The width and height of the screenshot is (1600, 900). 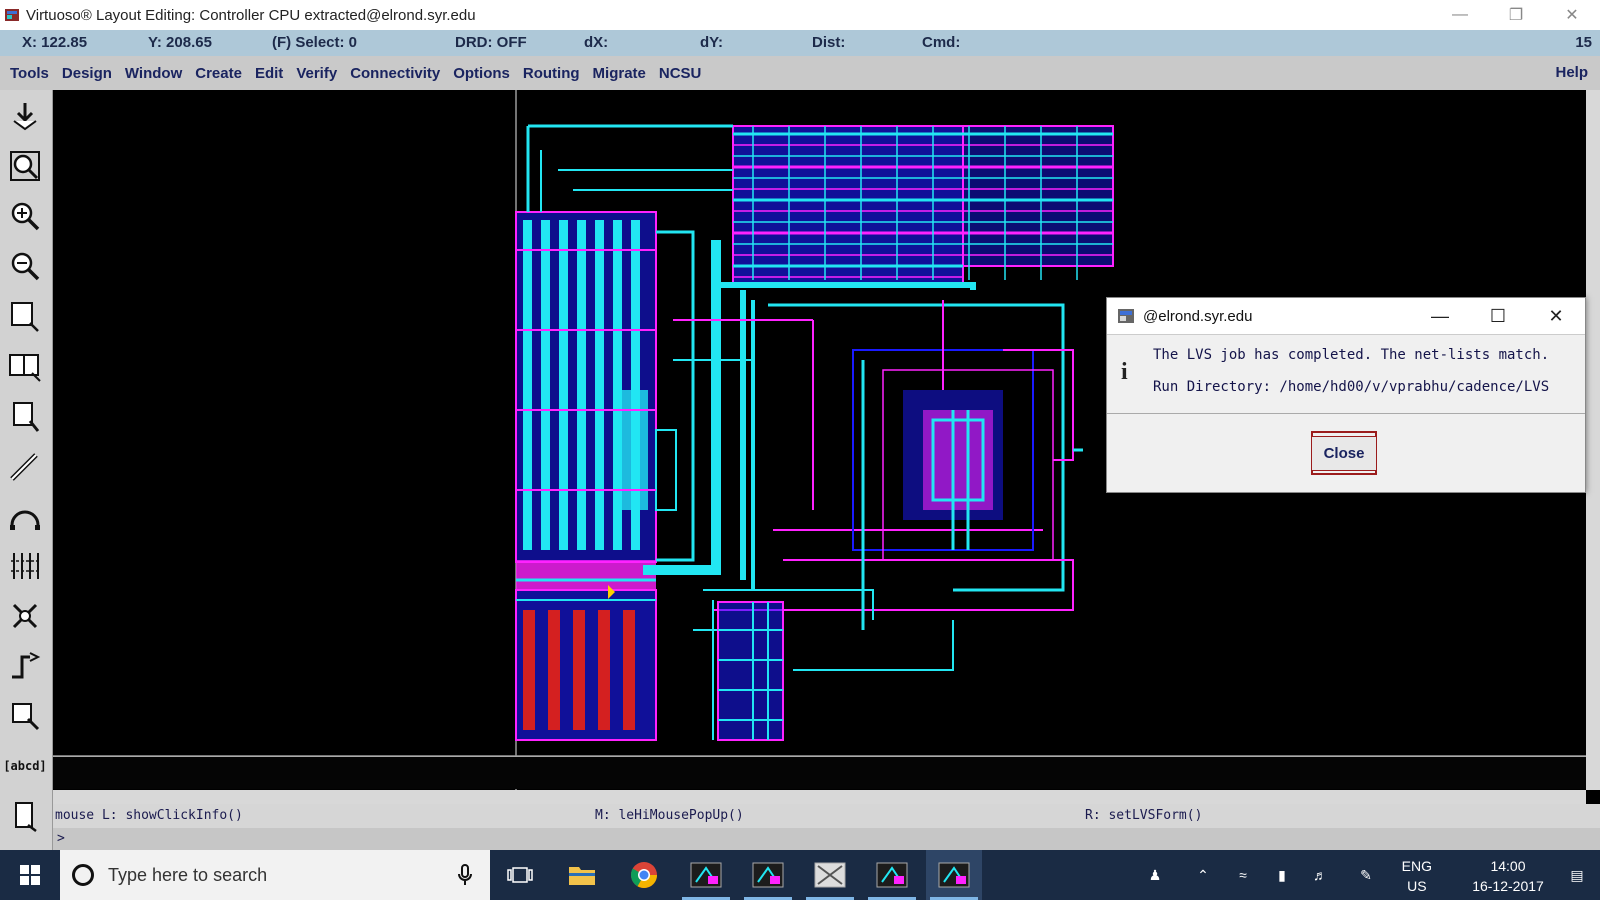 What do you see at coordinates (153, 73) in the screenshot?
I see `menu-window: Window` at bounding box center [153, 73].